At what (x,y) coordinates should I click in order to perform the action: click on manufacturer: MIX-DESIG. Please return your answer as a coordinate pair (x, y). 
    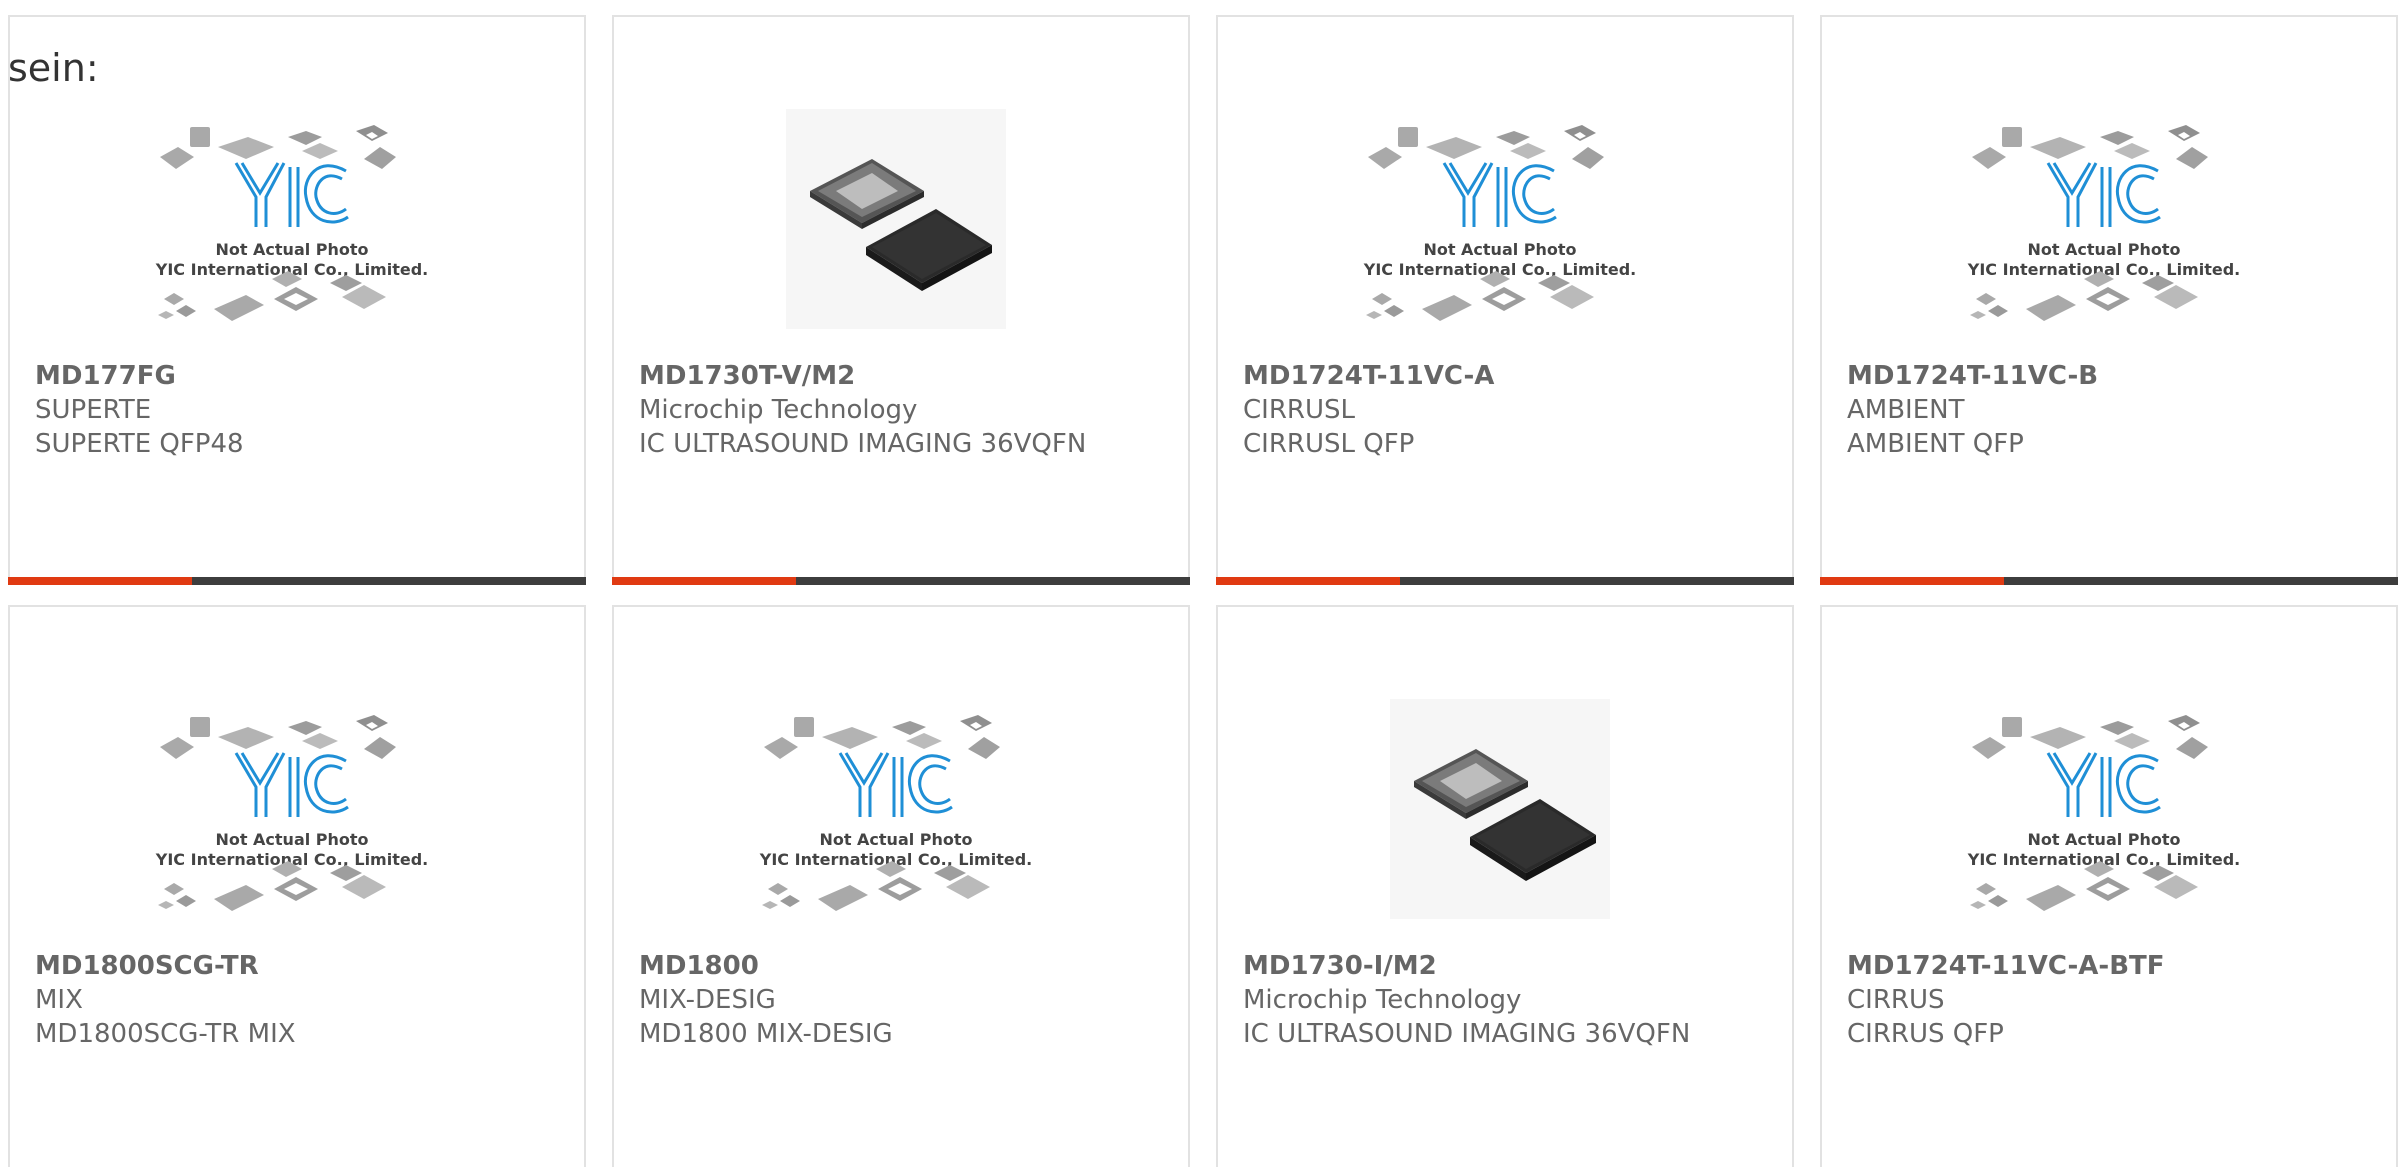
    Looking at the image, I should click on (707, 1000).